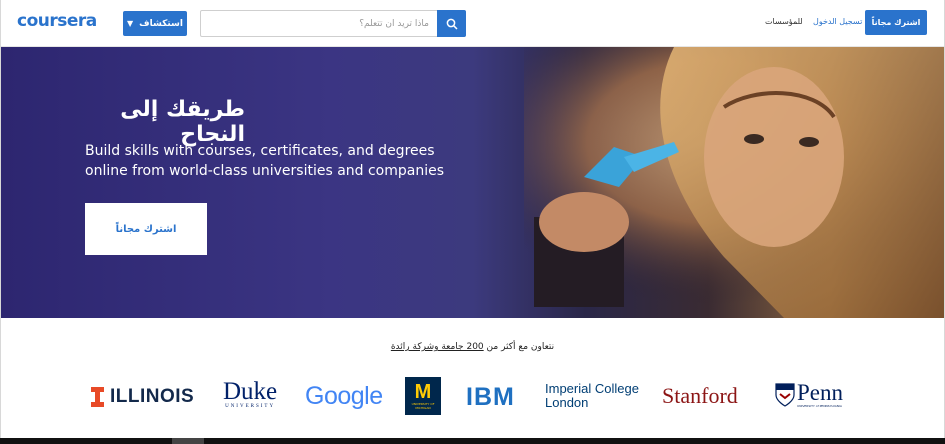 The height and width of the screenshot is (444, 945). What do you see at coordinates (809, 394) in the screenshot?
I see `penn-logo: Penn UNIVERSITY of PENNSYLVANIA` at bounding box center [809, 394].